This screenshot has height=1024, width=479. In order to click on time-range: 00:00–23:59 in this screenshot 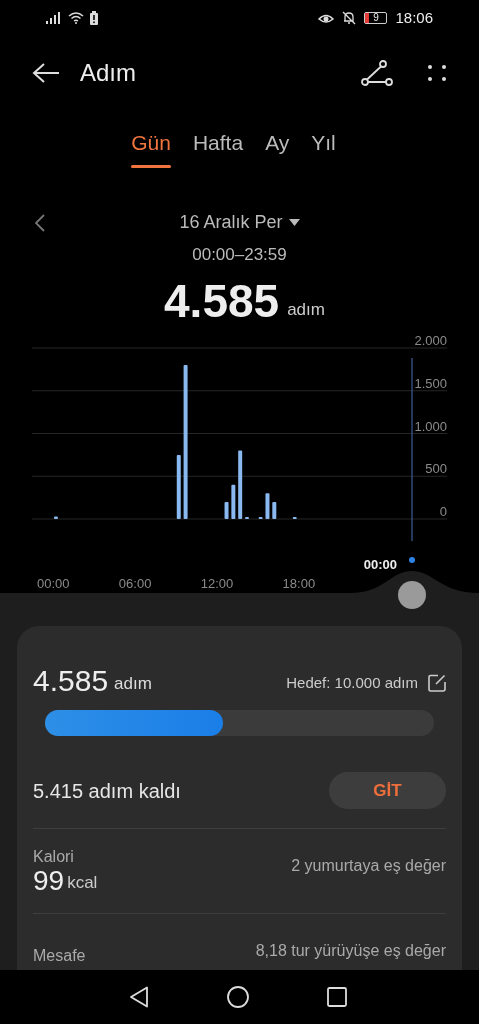, I will do `click(239, 255)`.